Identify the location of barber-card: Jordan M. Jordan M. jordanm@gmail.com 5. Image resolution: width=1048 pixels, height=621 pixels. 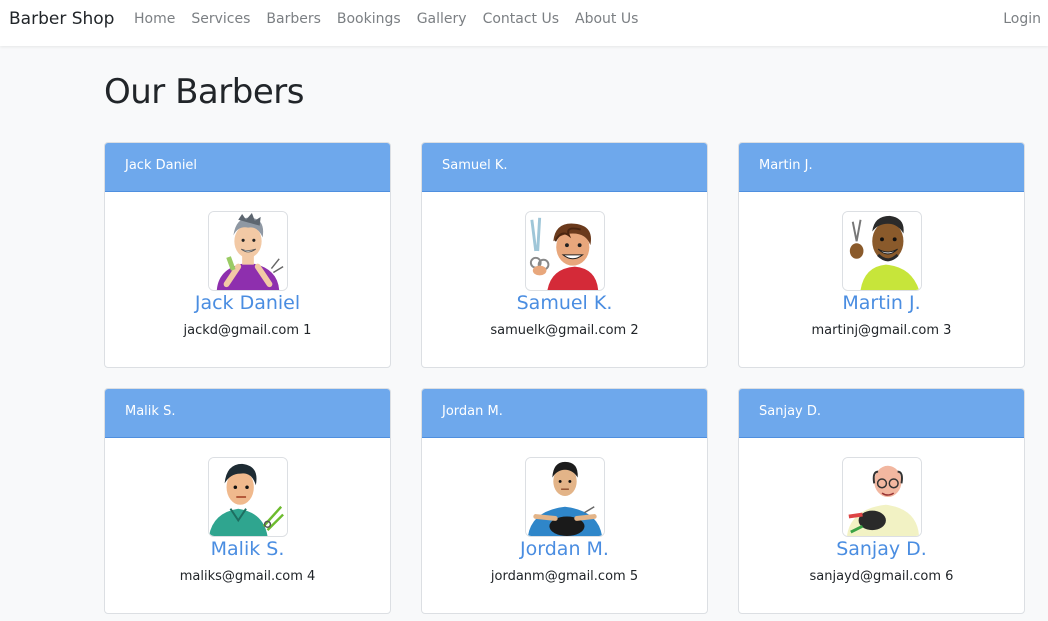
(564, 501).